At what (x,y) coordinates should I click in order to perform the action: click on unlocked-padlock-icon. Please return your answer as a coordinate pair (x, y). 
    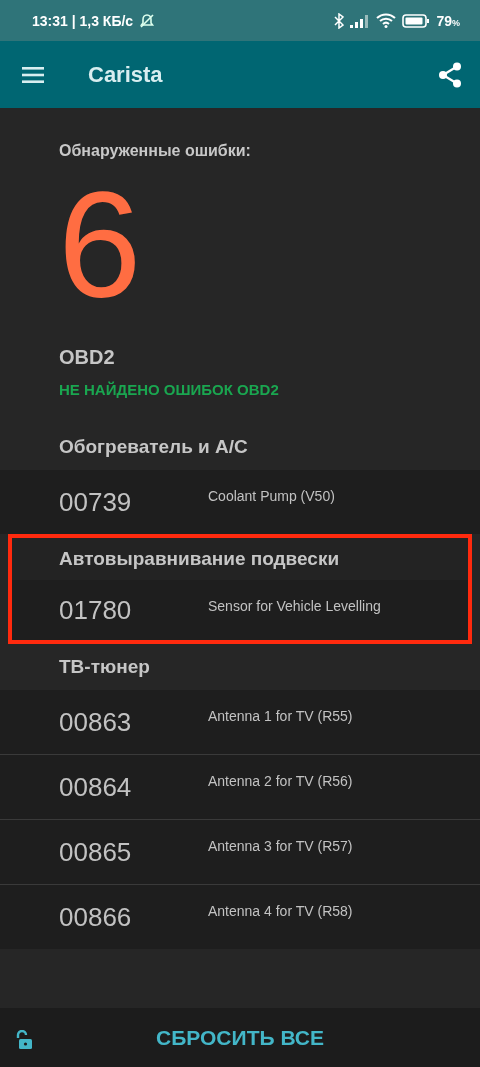
    Looking at the image, I should click on (24, 1040).